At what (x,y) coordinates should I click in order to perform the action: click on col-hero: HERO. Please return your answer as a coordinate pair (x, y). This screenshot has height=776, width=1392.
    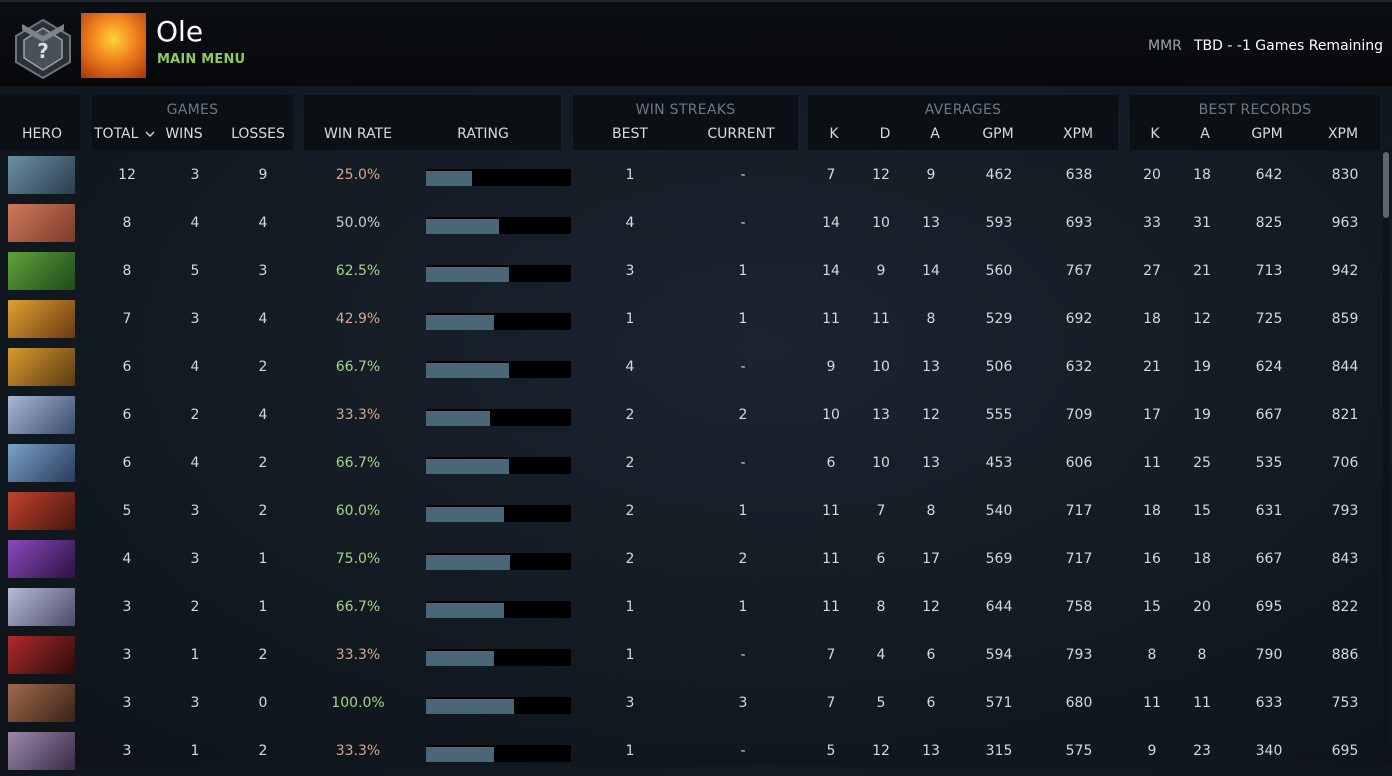
    Looking at the image, I should click on (42, 134).